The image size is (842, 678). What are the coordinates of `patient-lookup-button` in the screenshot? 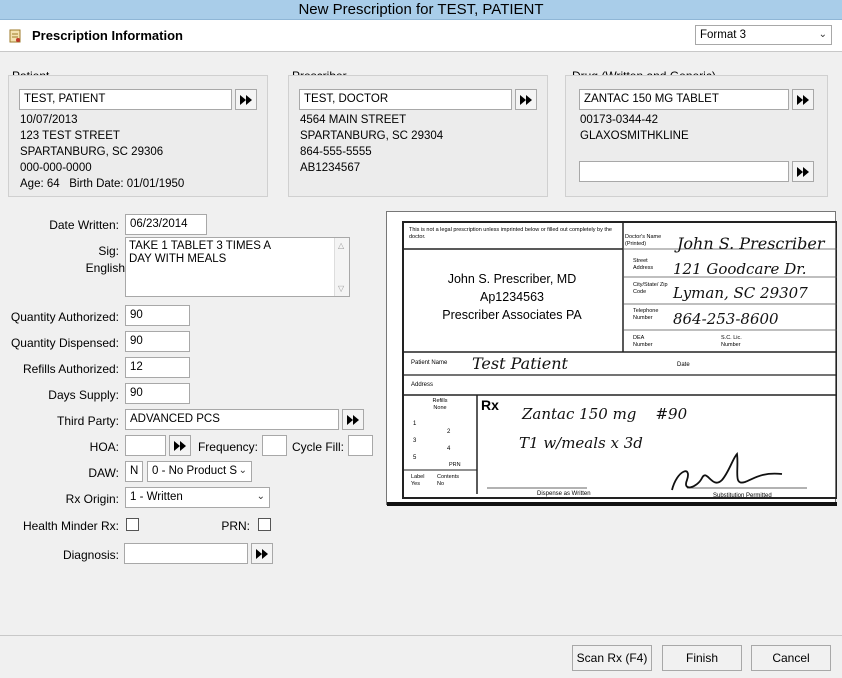 It's located at (246, 99).